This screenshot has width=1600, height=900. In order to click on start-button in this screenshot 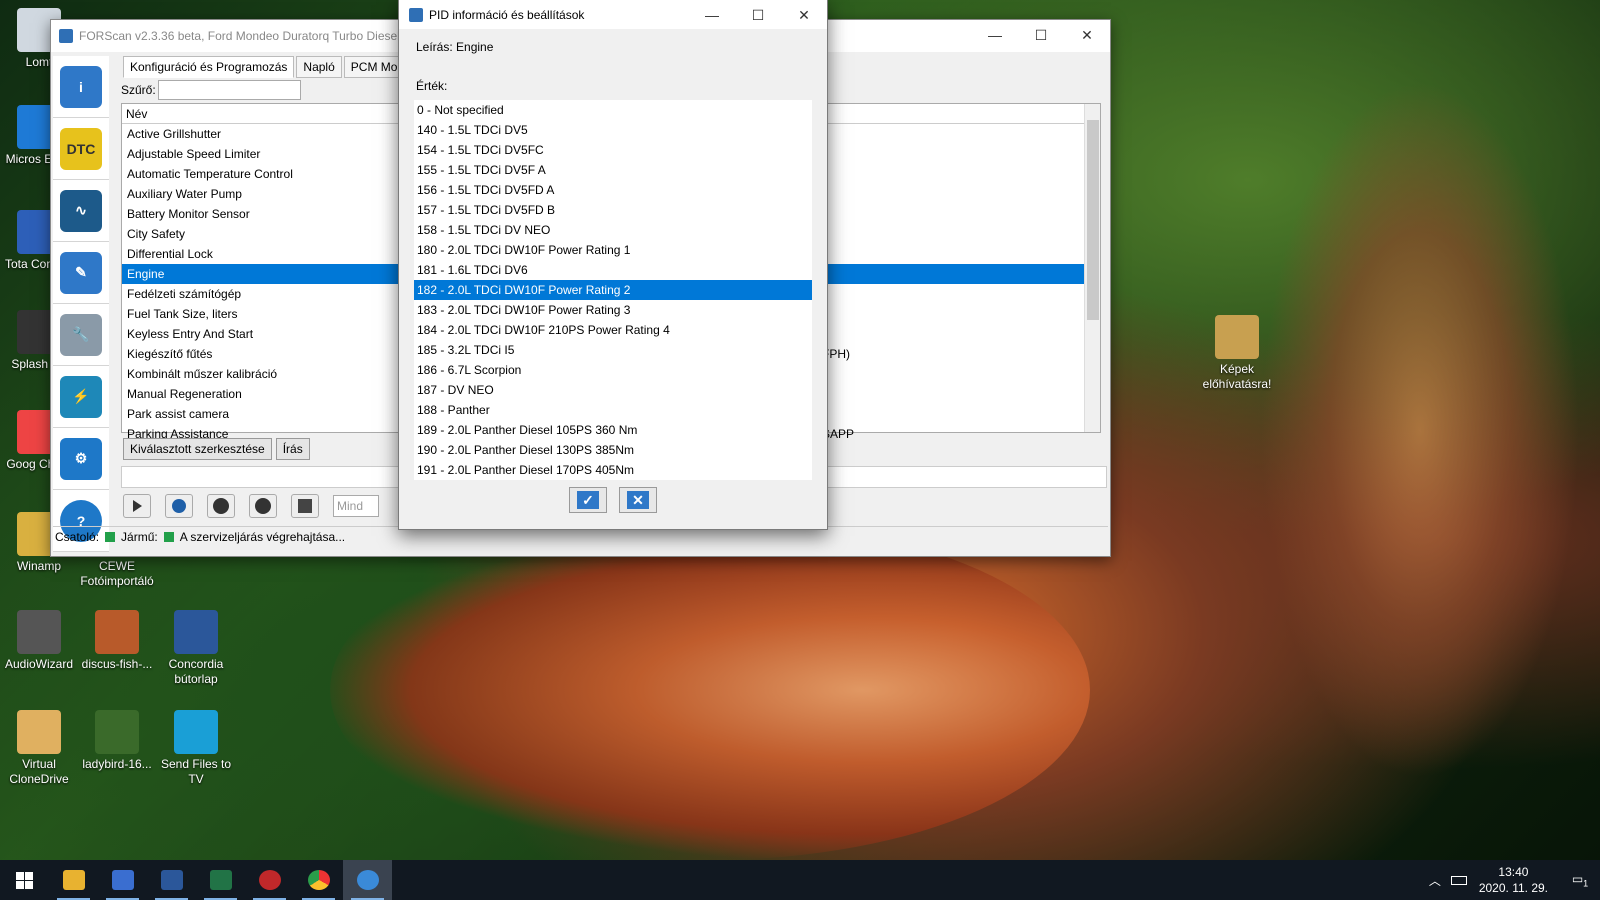, I will do `click(24, 880)`.